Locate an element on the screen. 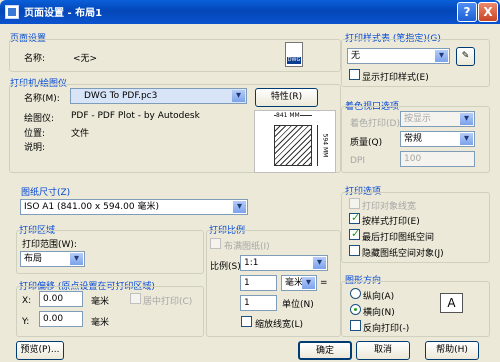 This screenshot has height=362, width=500. paper-size-select: ISO A1 (841.00 x 594.00 毫米) is located at coordinates (134, 207).